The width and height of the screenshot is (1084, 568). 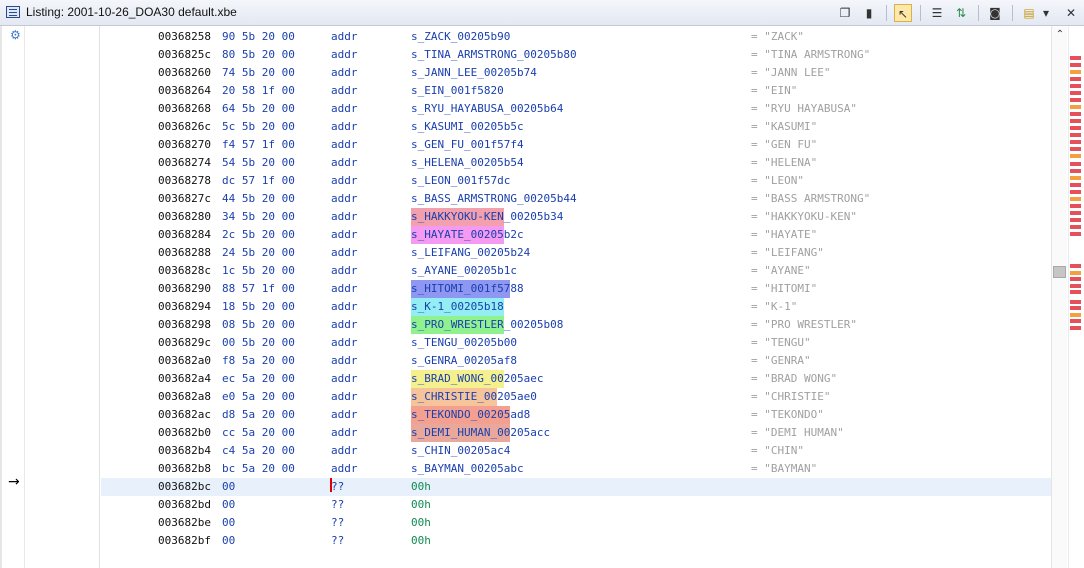 What do you see at coordinates (184, 73) in the screenshot?
I see `row-address: 00368260` at bounding box center [184, 73].